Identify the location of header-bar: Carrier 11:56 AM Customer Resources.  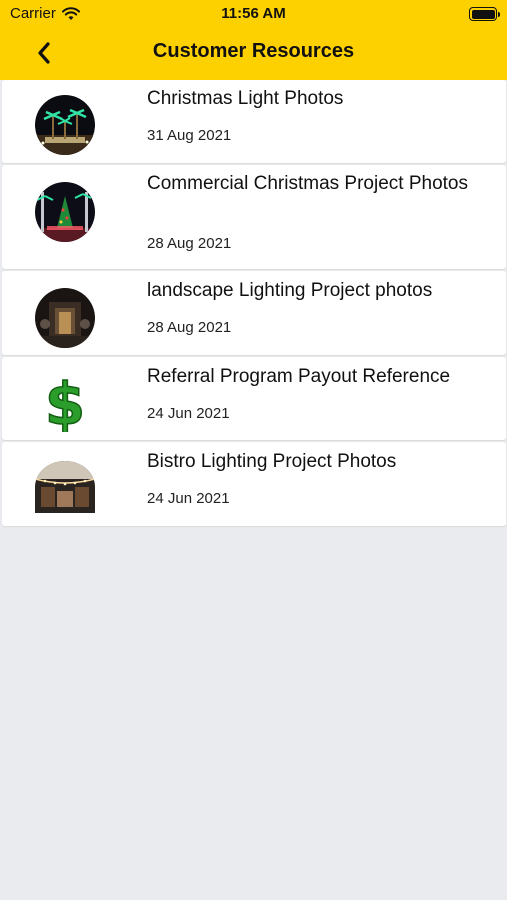
(253, 40).